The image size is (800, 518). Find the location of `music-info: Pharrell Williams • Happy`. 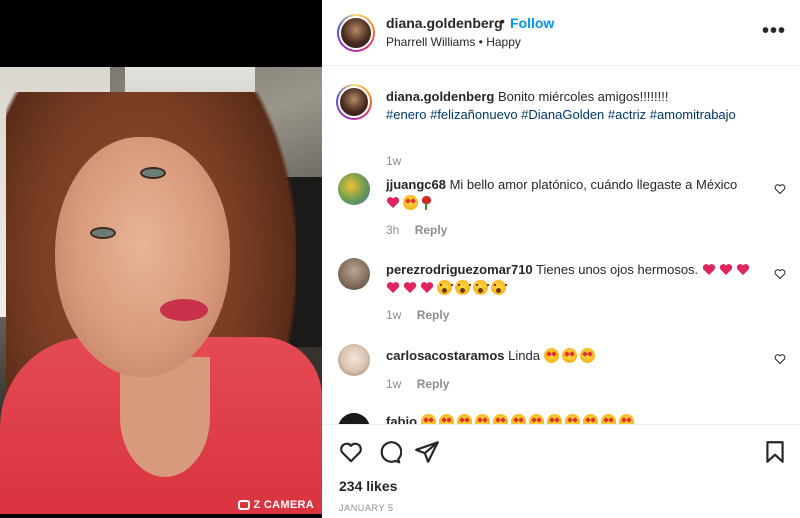

music-info: Pharrell Williams • Happy is located at coordinates (453, 42).